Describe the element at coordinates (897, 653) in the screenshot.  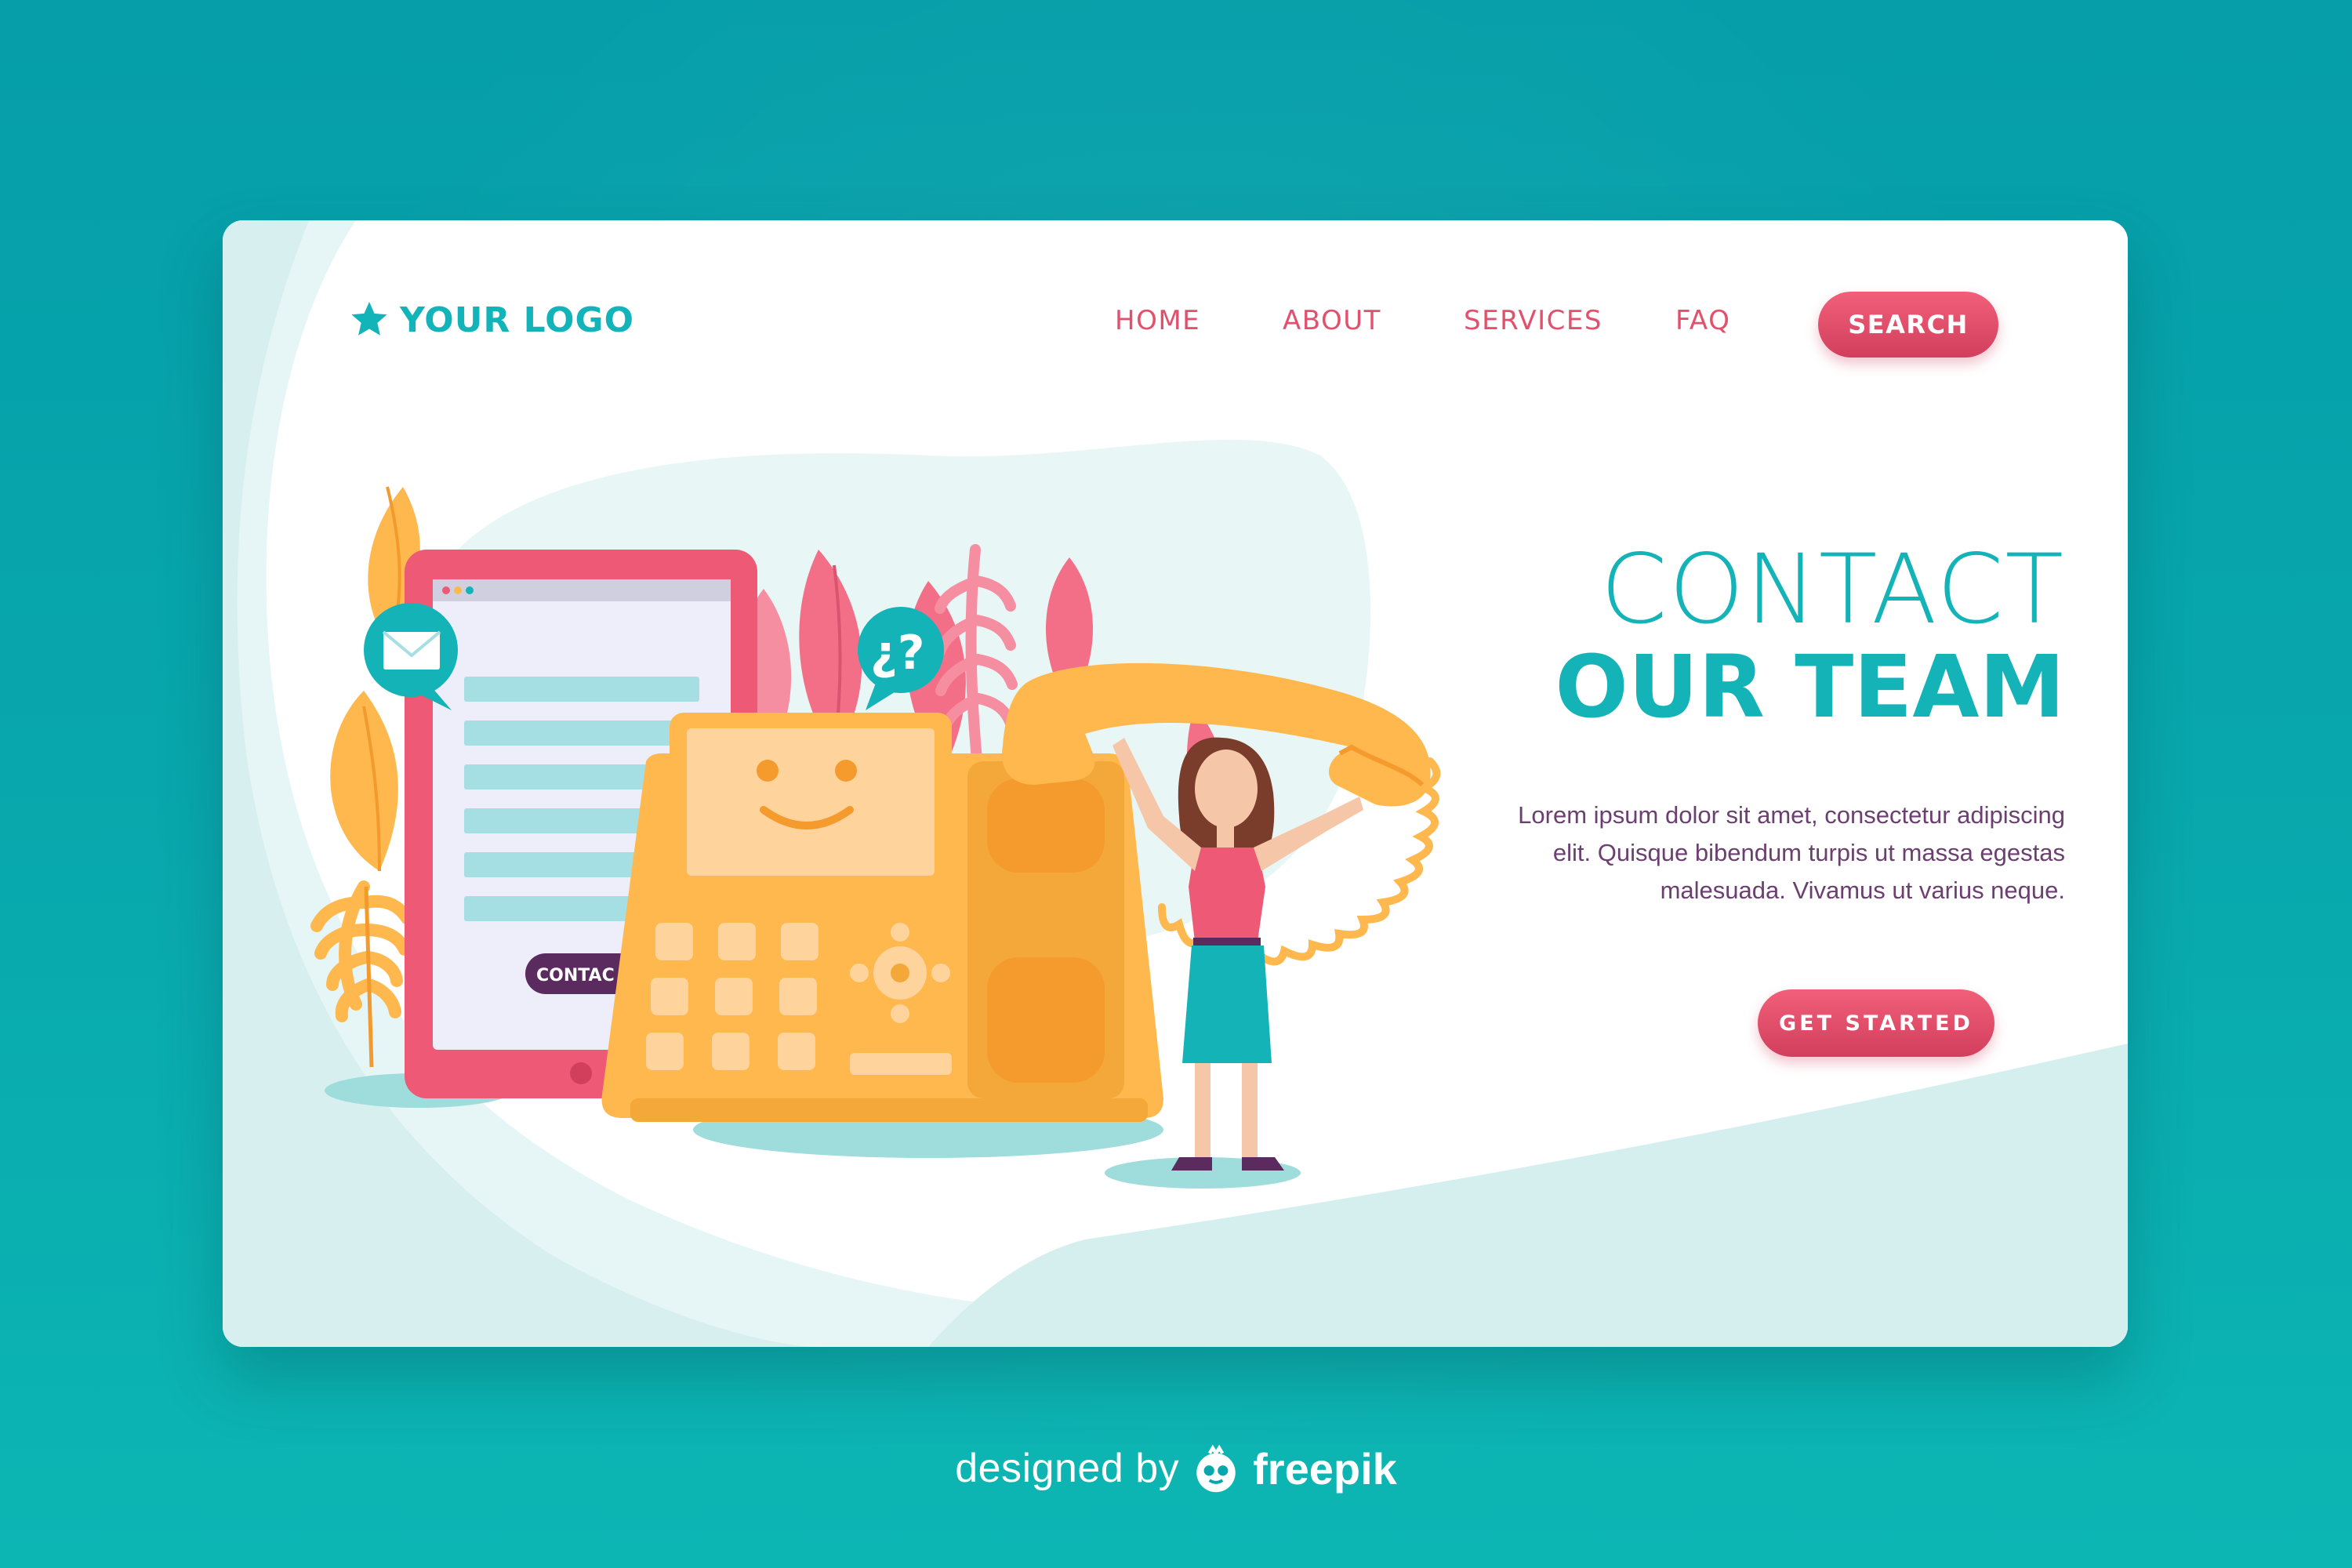
I see `question-bubble-text: ¿?` at that location.